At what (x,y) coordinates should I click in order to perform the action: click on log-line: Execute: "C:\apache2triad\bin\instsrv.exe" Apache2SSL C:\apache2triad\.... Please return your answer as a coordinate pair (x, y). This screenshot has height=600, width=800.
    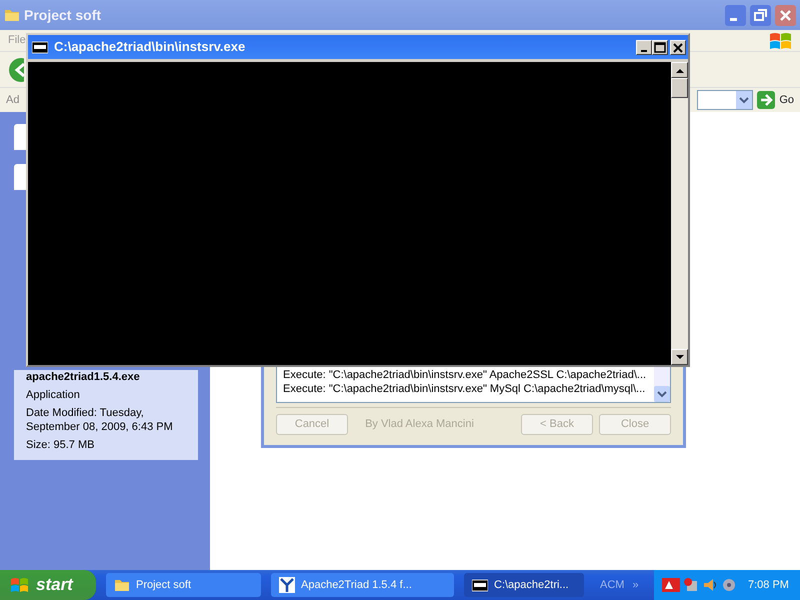
    Looking at the image, I should click on (465, 375).